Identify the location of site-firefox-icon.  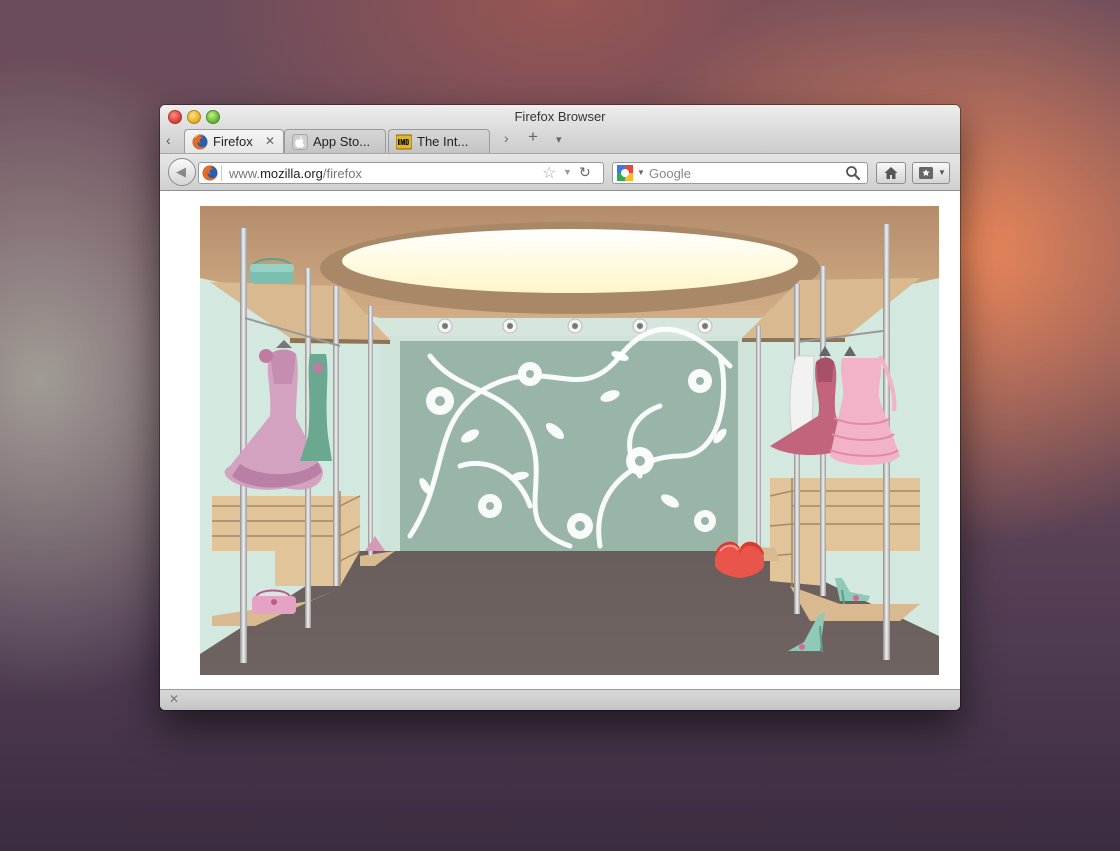
(210, 173).